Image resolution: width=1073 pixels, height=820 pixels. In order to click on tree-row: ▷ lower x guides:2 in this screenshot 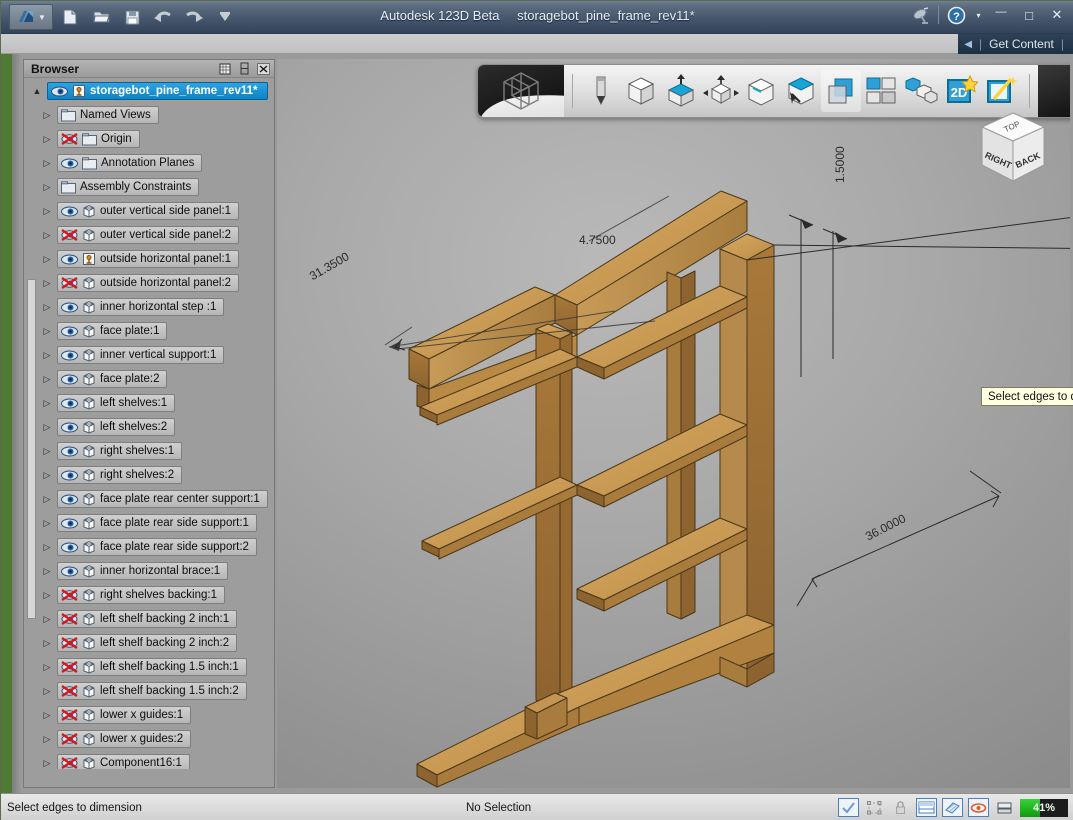, I will do `click(157, 739)`.